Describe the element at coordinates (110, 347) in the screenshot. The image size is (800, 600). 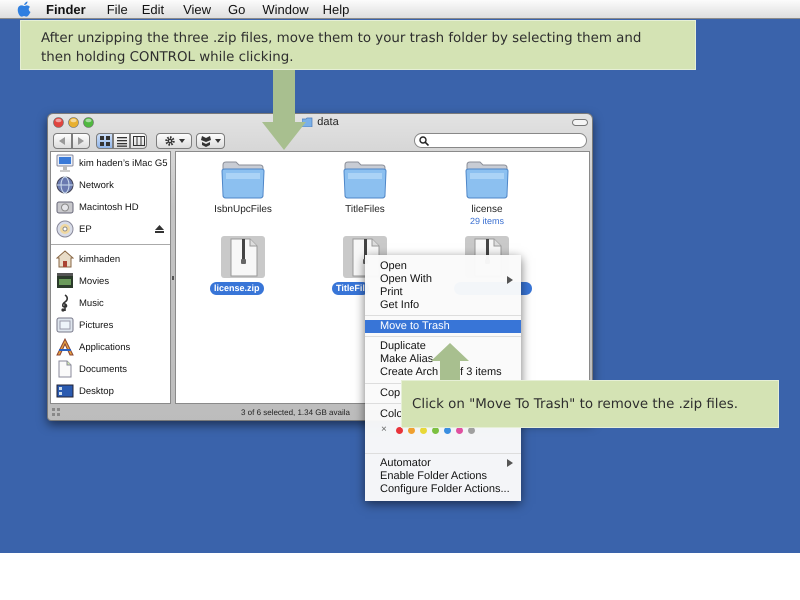
I see `sidebar-item: Applications` at that location.